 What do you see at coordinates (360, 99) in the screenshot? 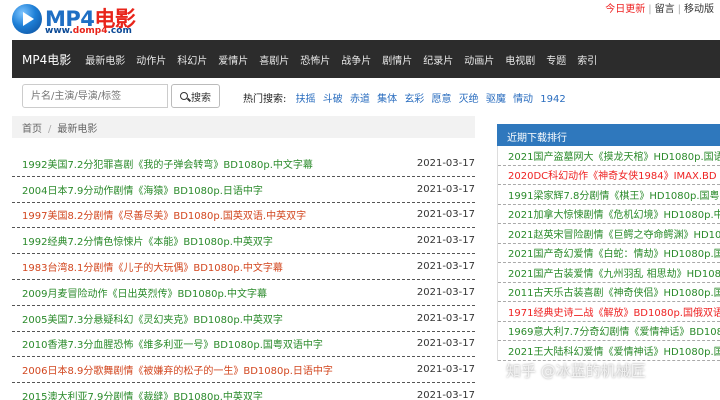
I see `hot-word: 赤道` at bounding box center [360, 99].